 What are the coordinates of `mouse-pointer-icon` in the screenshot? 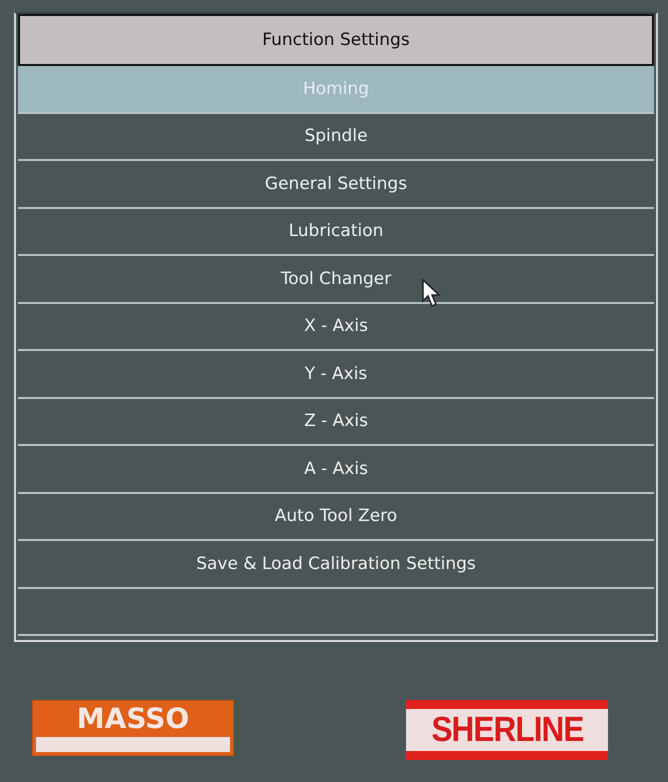 It's located at (432, 294).